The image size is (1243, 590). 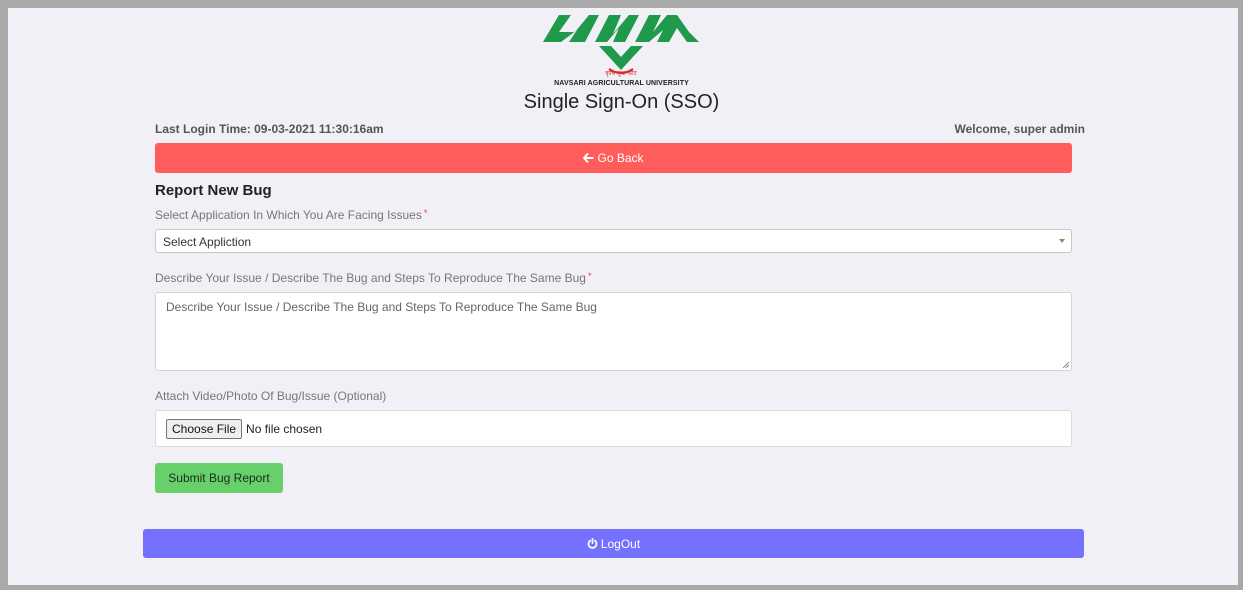 I want to click on logout-label: LogOut, so click(x=620, y=543).